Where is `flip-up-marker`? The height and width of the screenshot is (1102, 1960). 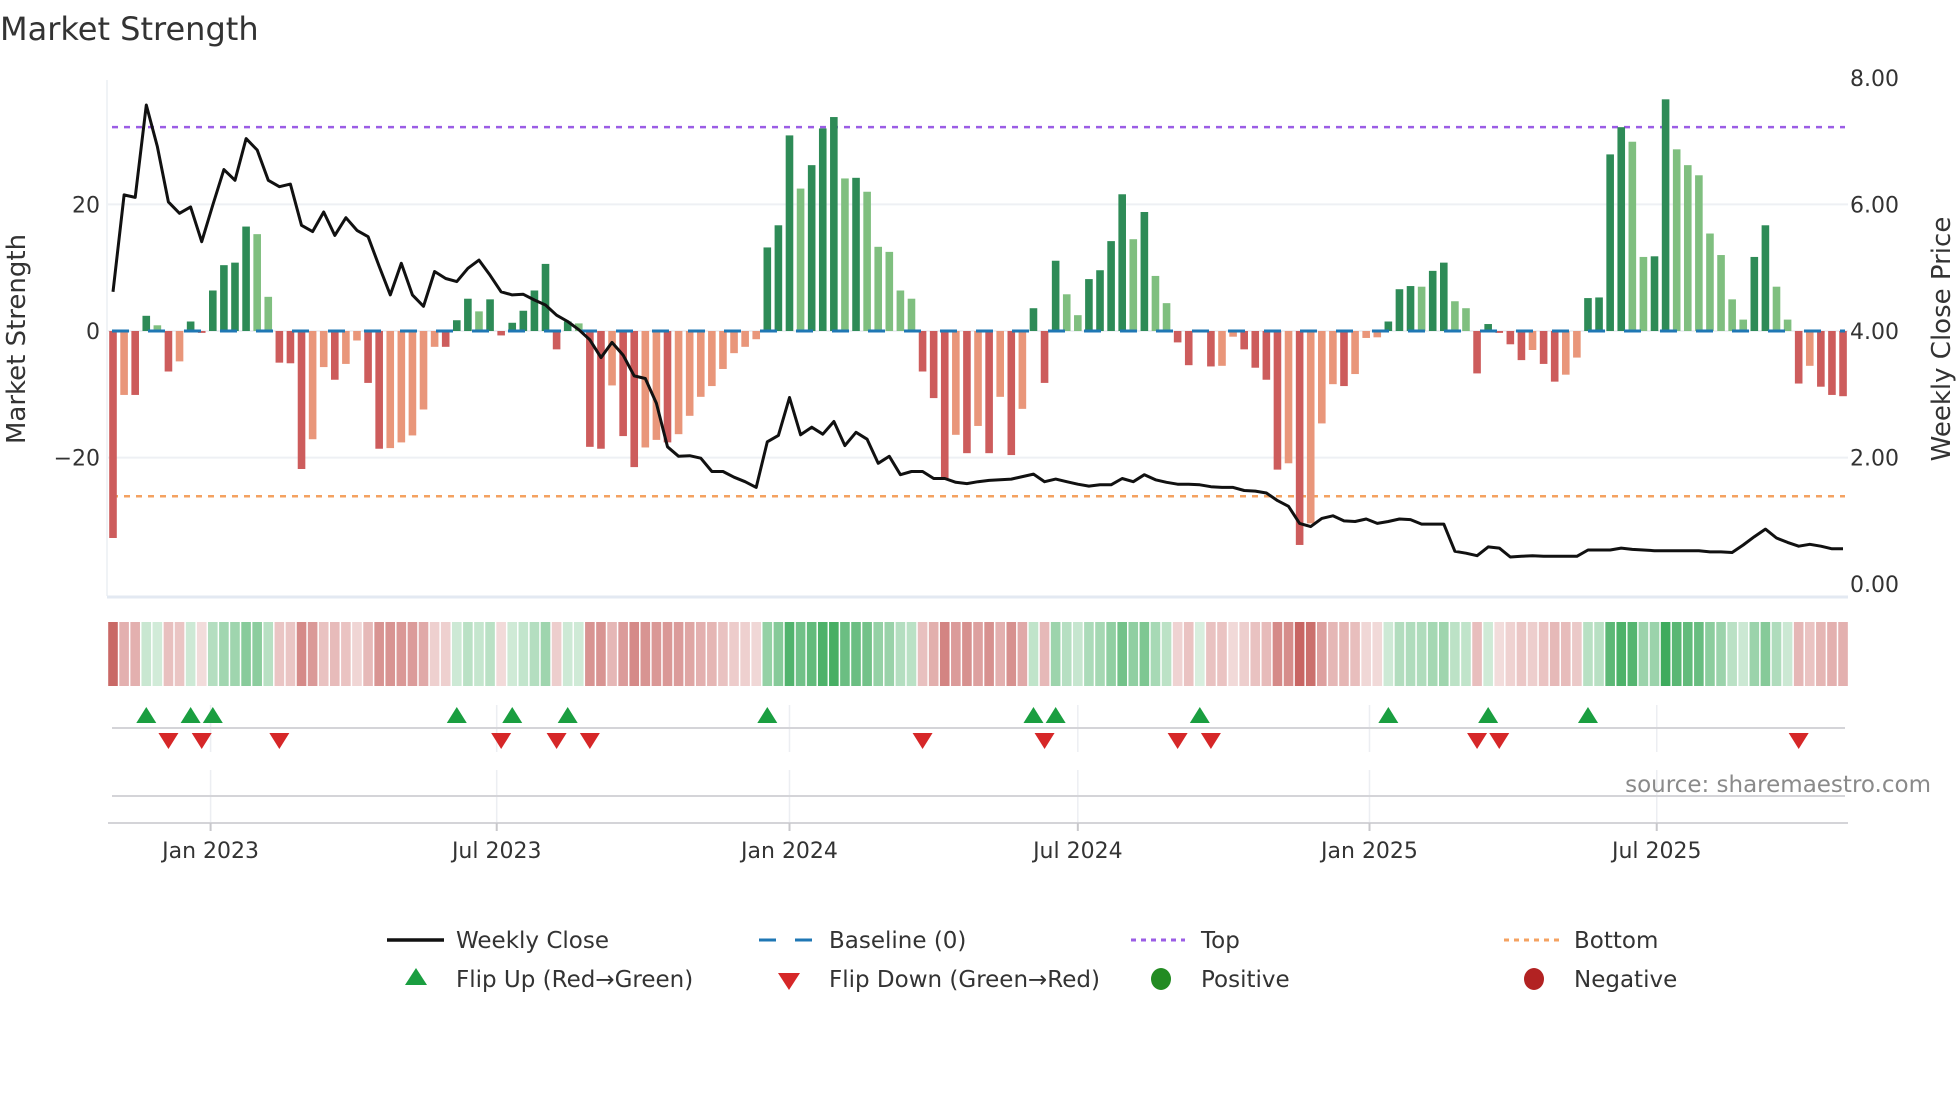
flip-up-marker is located at coordinates (567, 715).